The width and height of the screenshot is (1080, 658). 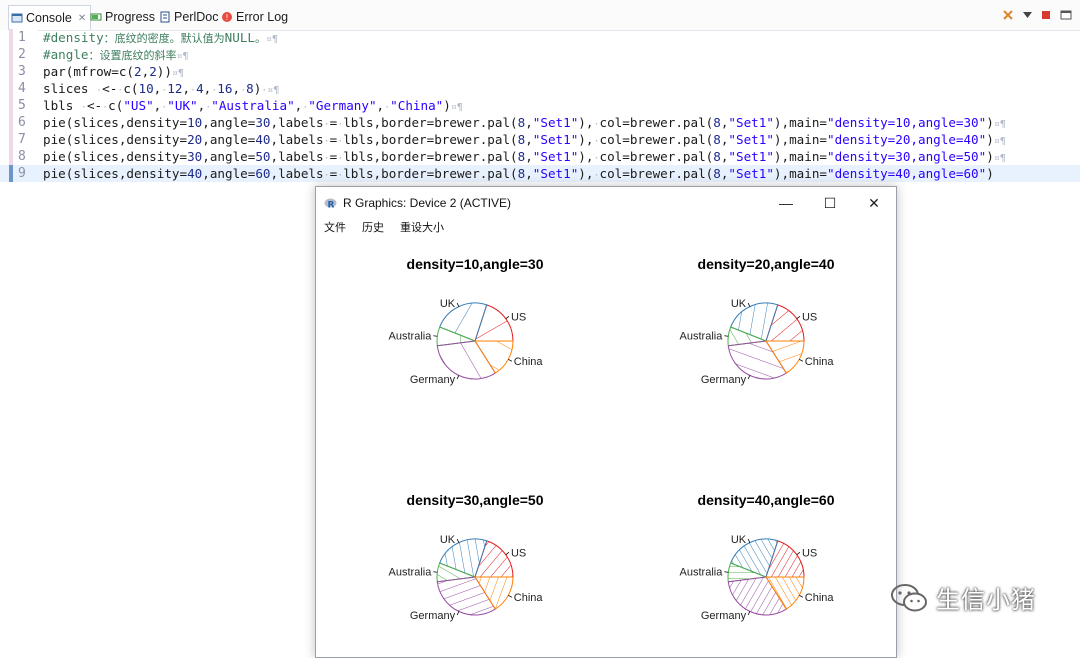 I want to click on line-number: 6, so click(x=22, y=122).